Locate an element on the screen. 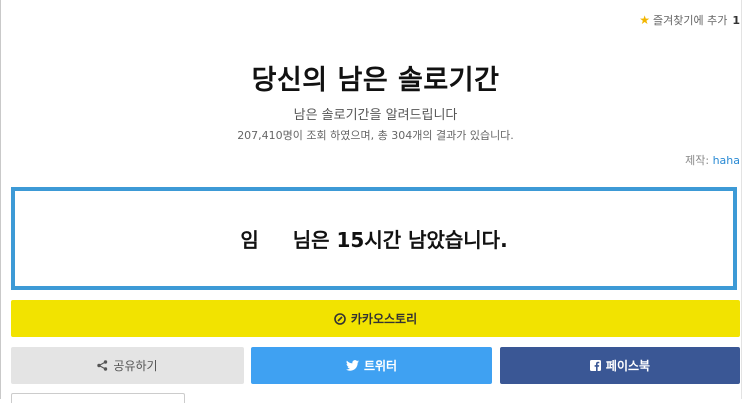  page-title: 당신의 남은 솔로기간 is located at coordinates (375, 80).